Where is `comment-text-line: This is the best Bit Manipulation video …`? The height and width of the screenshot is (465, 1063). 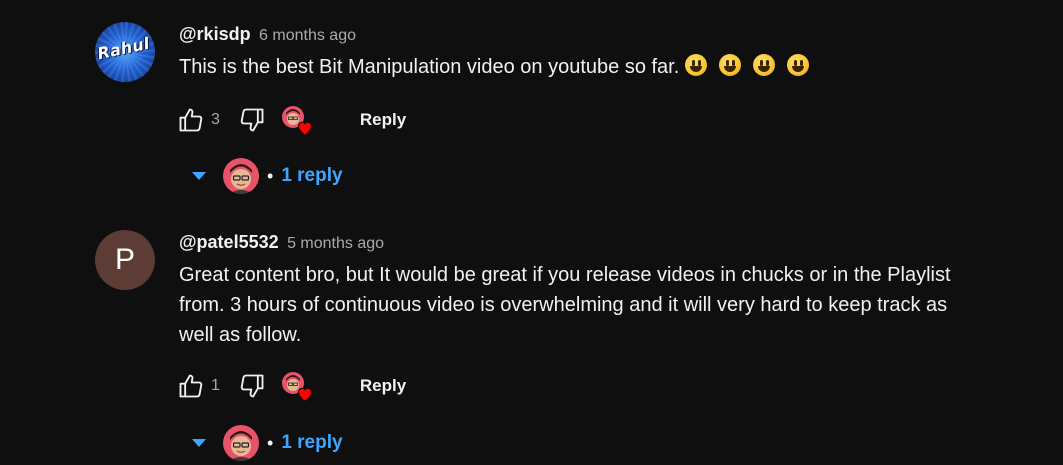 comment-text-line: This is the best Bit Manipulation video … is located at coordinates (429, 67).